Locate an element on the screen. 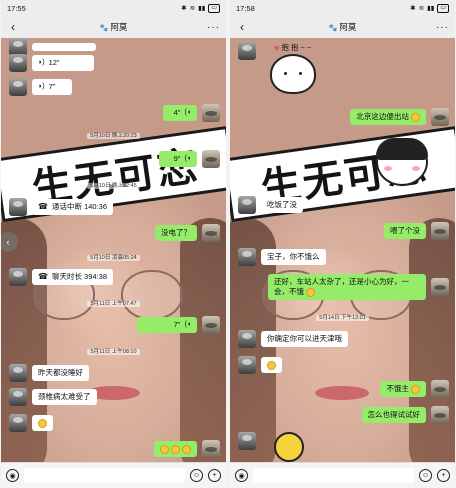 This screenshot has height=488, width=456. text-message: 不饿主 is located at coordinates (403, 389).